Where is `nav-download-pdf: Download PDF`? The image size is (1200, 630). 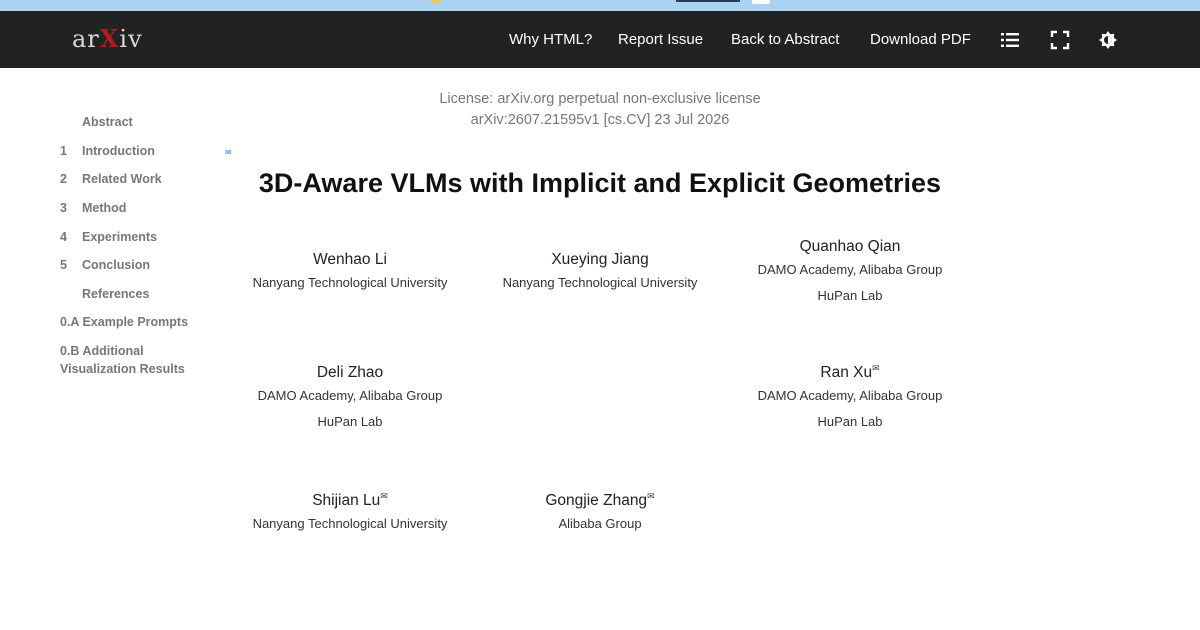
nav-download-pdf: Download PDF is located at coordinates (920, 39).